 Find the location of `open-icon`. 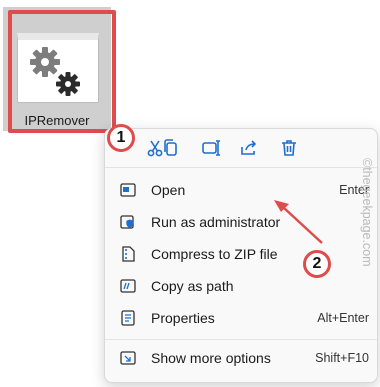

open-icon is located at coordinates (128, 190).